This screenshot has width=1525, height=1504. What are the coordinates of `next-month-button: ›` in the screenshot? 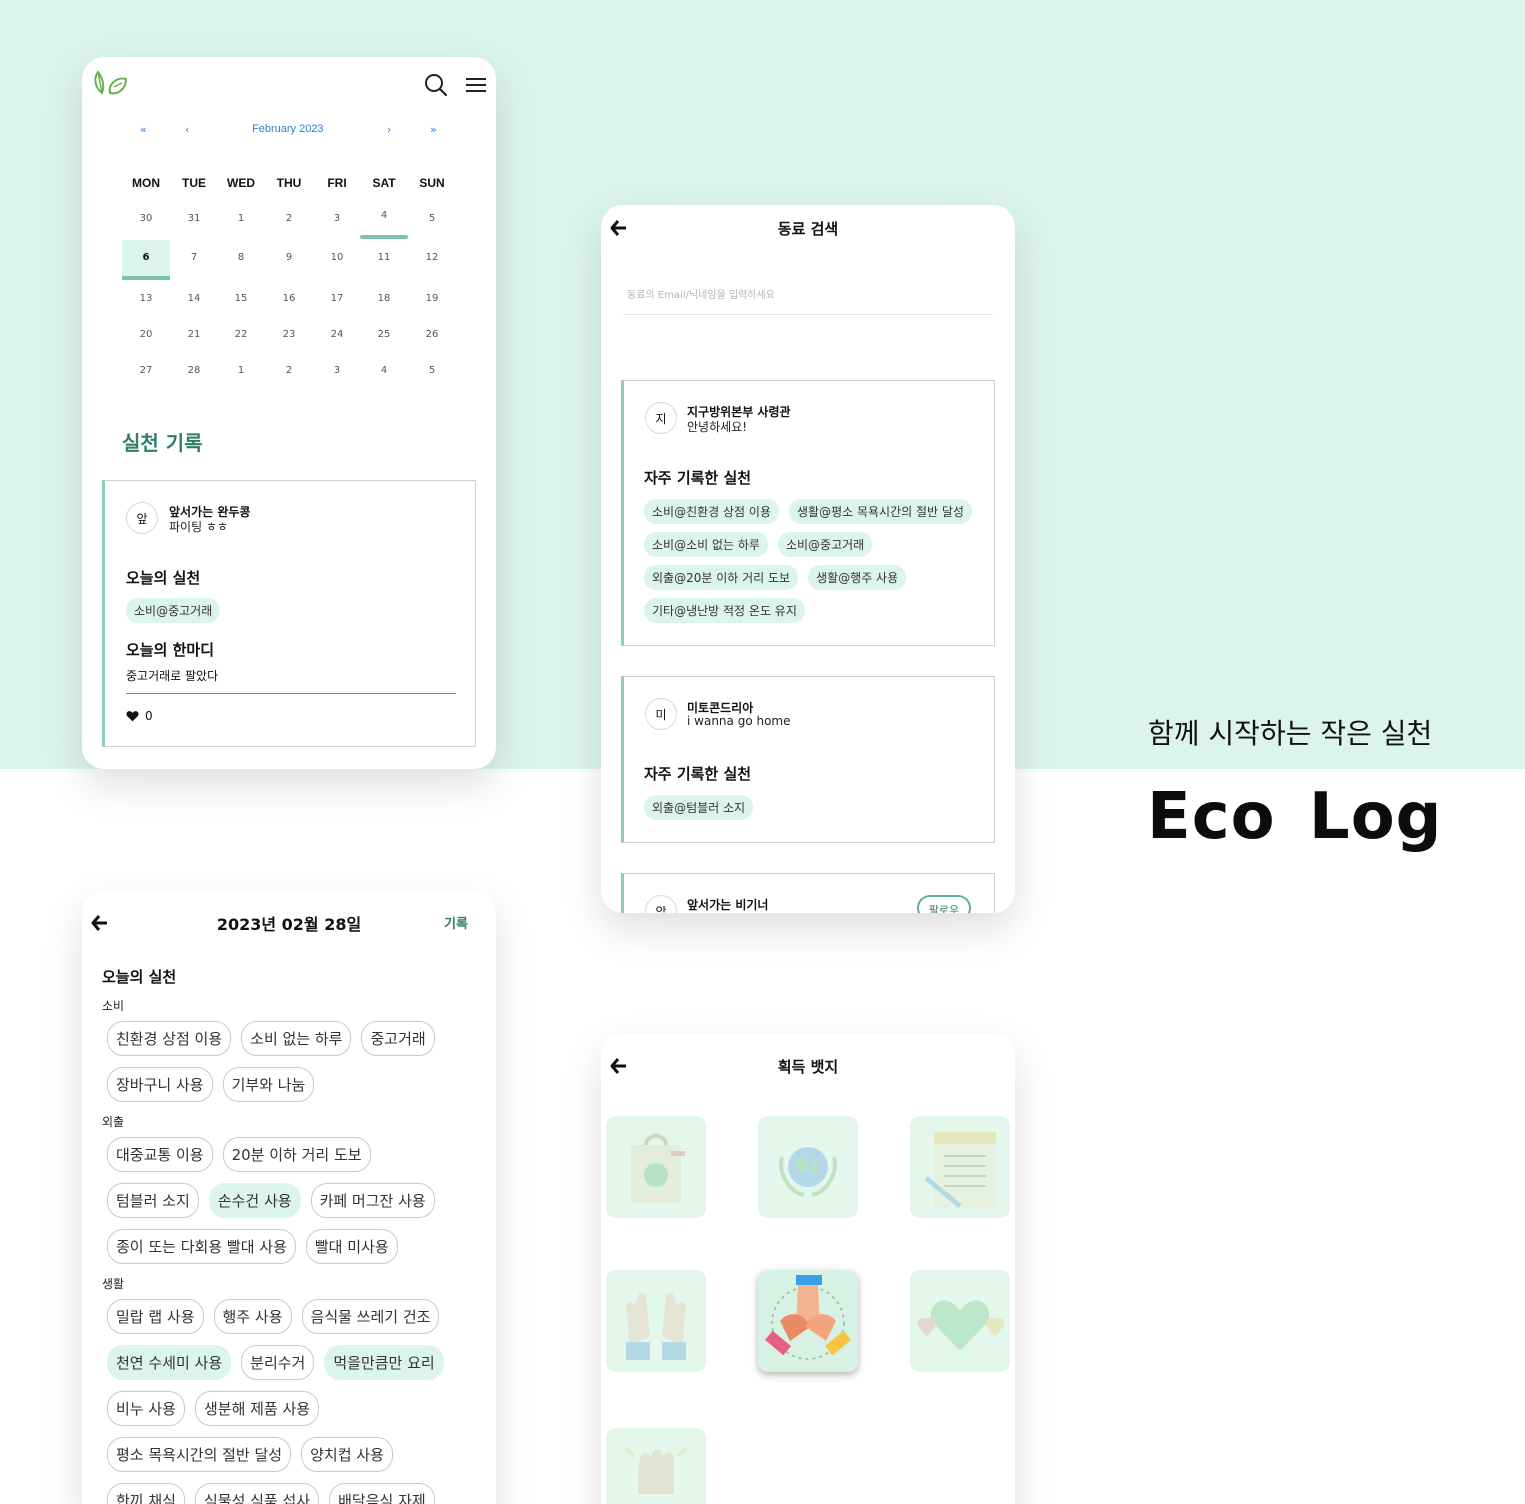 It's located at (389, 129).